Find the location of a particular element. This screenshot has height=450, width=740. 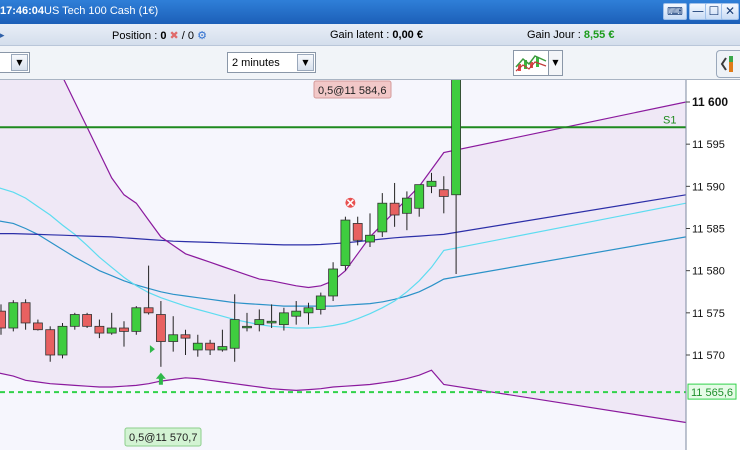

keyboard-icon: ⌨ is located at coordinates (675, 11).